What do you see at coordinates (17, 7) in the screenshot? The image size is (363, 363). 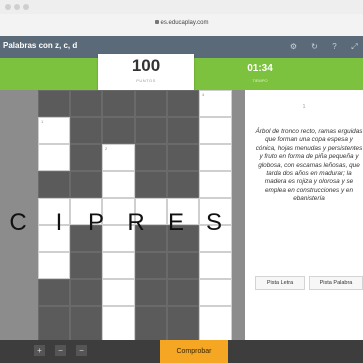 I see `minimize-window-button` at bounding box center [17, 7].